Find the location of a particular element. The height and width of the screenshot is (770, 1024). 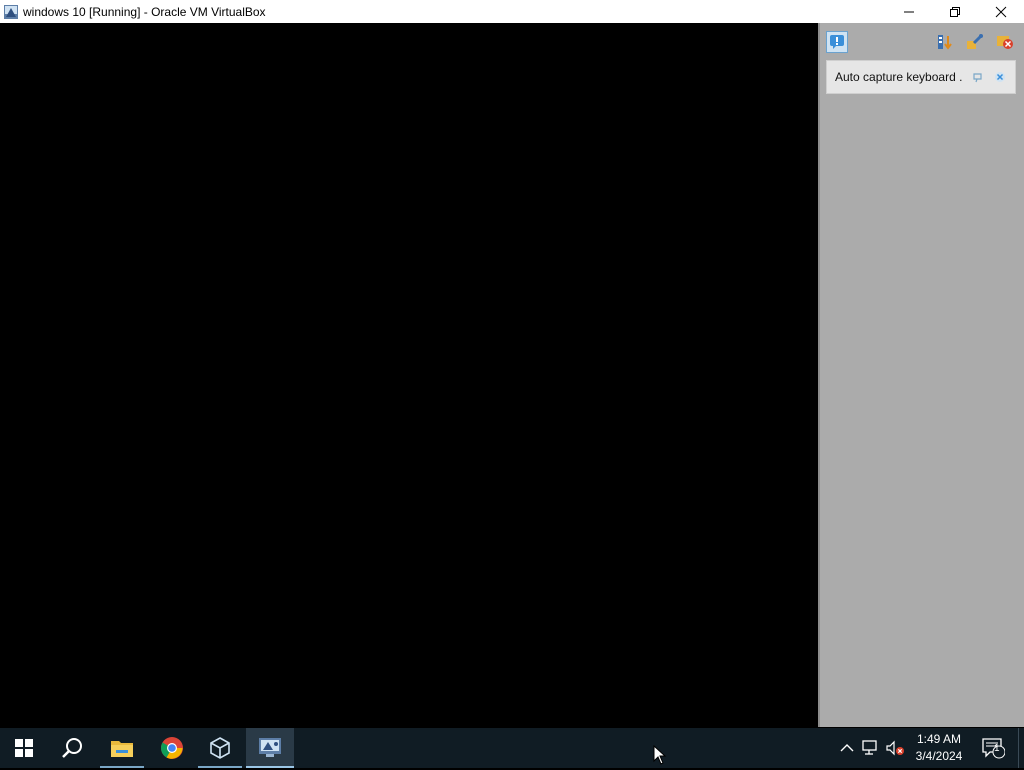

show-hidden-icons-button is located at coordinates (847, 748).